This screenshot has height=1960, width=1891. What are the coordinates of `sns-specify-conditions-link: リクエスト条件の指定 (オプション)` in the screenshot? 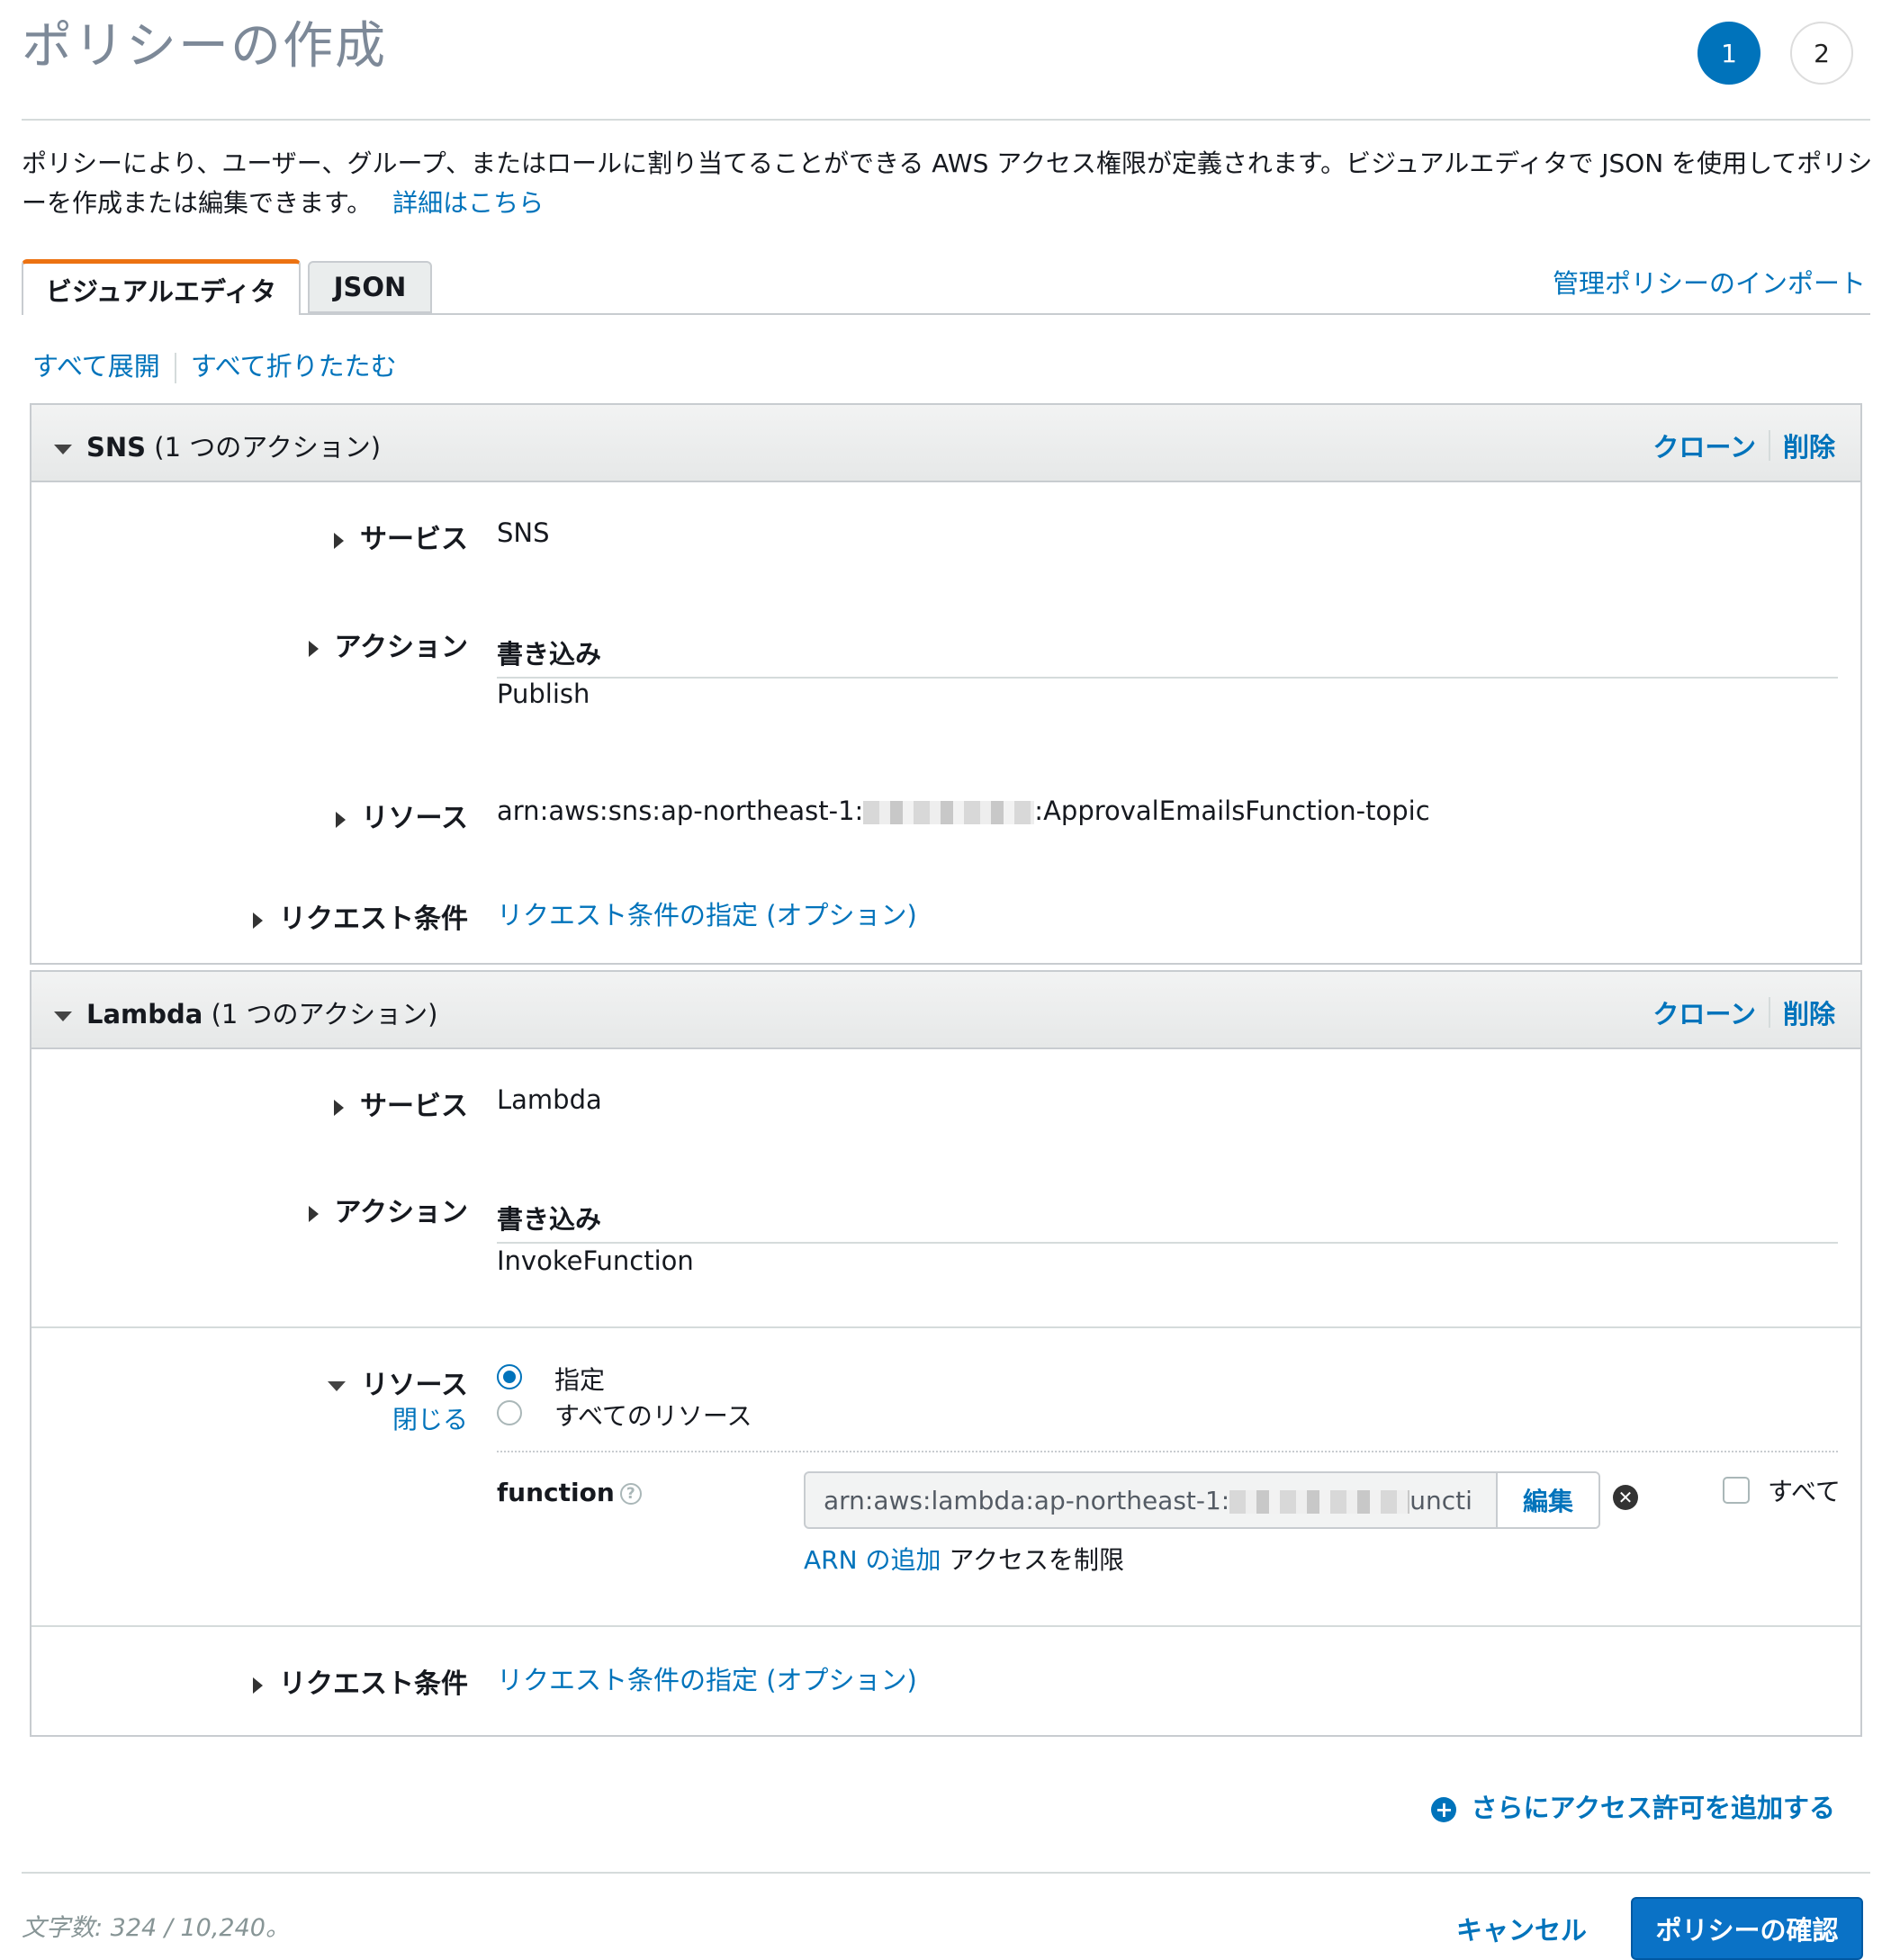 It's located at (707, 913).